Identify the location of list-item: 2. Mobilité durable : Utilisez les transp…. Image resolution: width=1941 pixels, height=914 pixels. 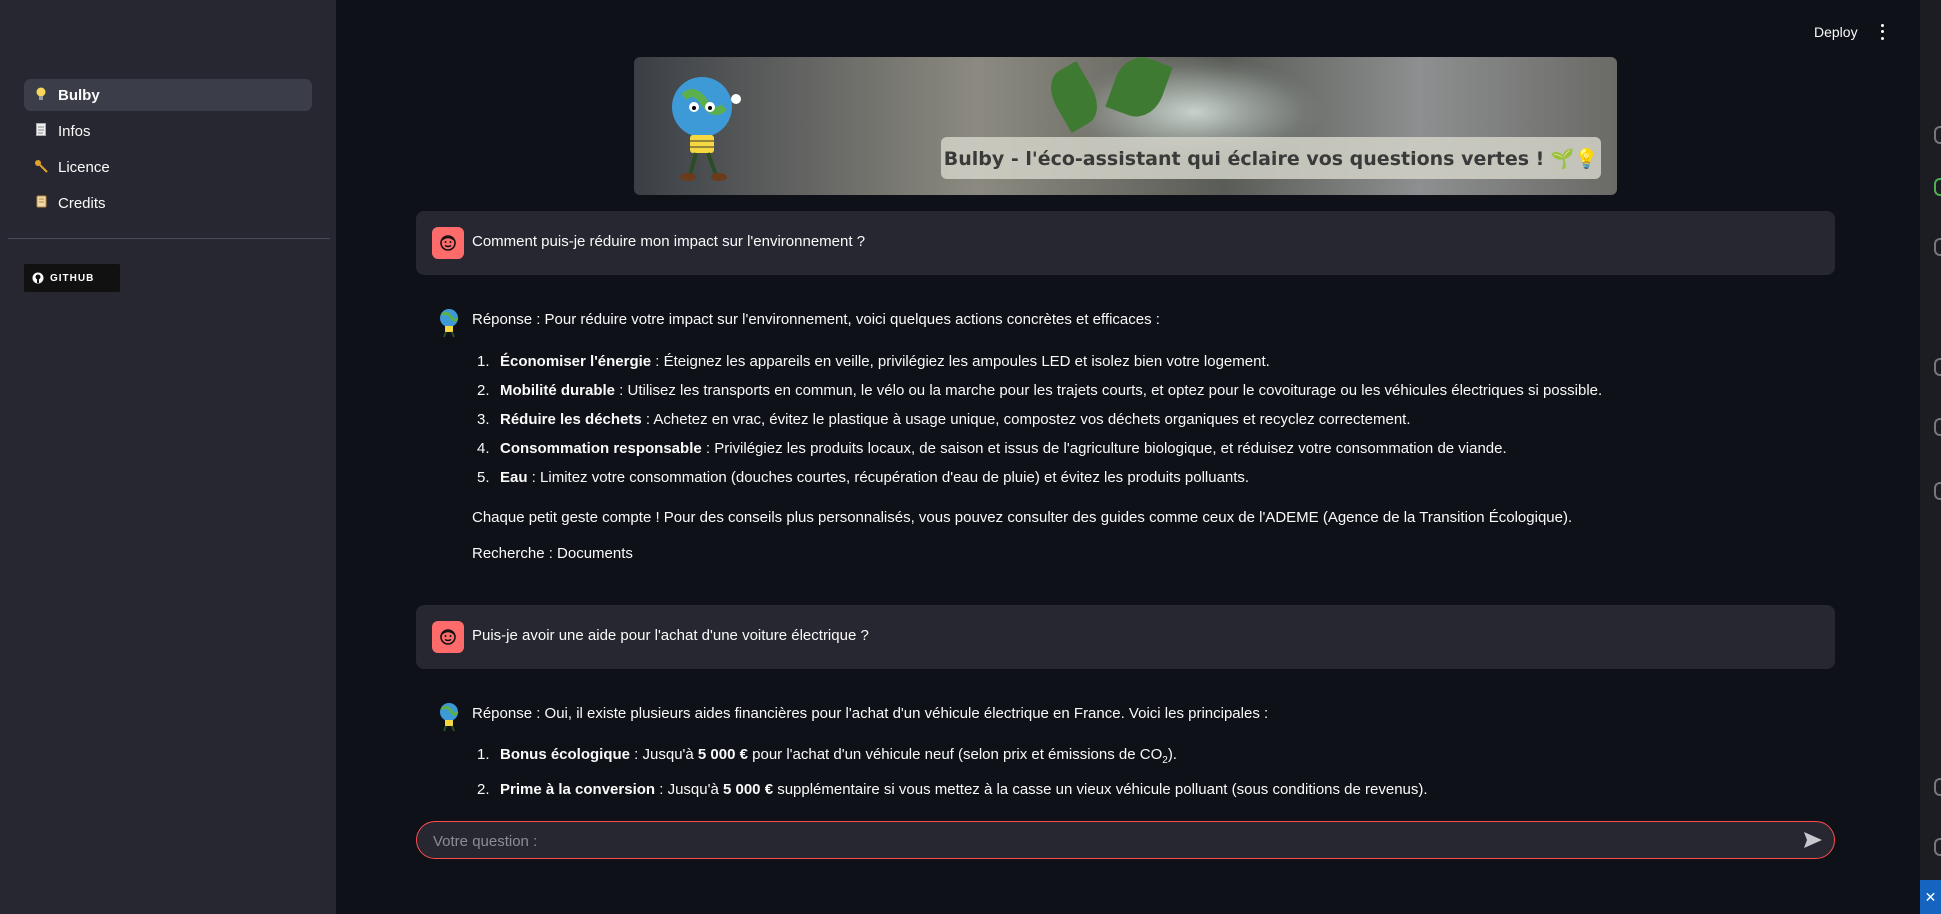
(1040, 390).